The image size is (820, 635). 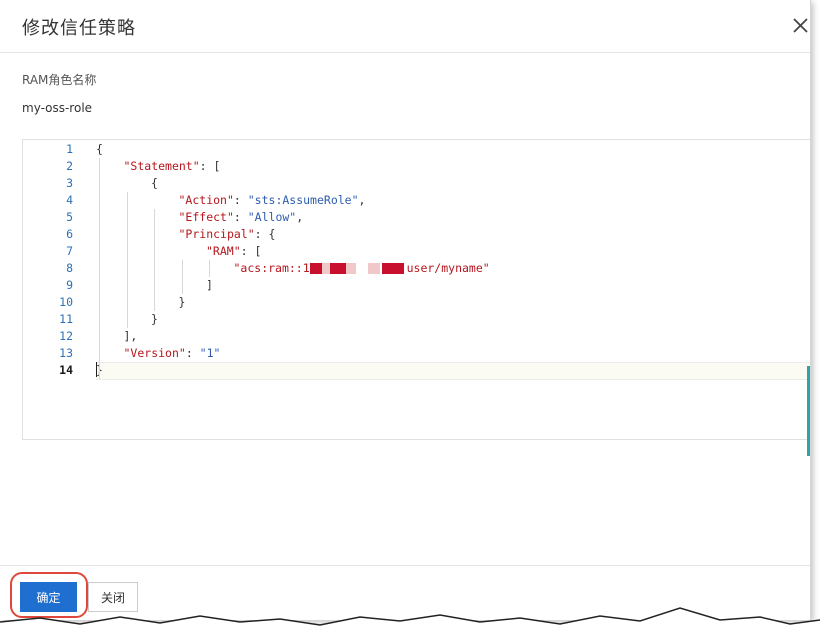 I want to click on role-name-label: RAM角色名称, so click(x=59, y=80).